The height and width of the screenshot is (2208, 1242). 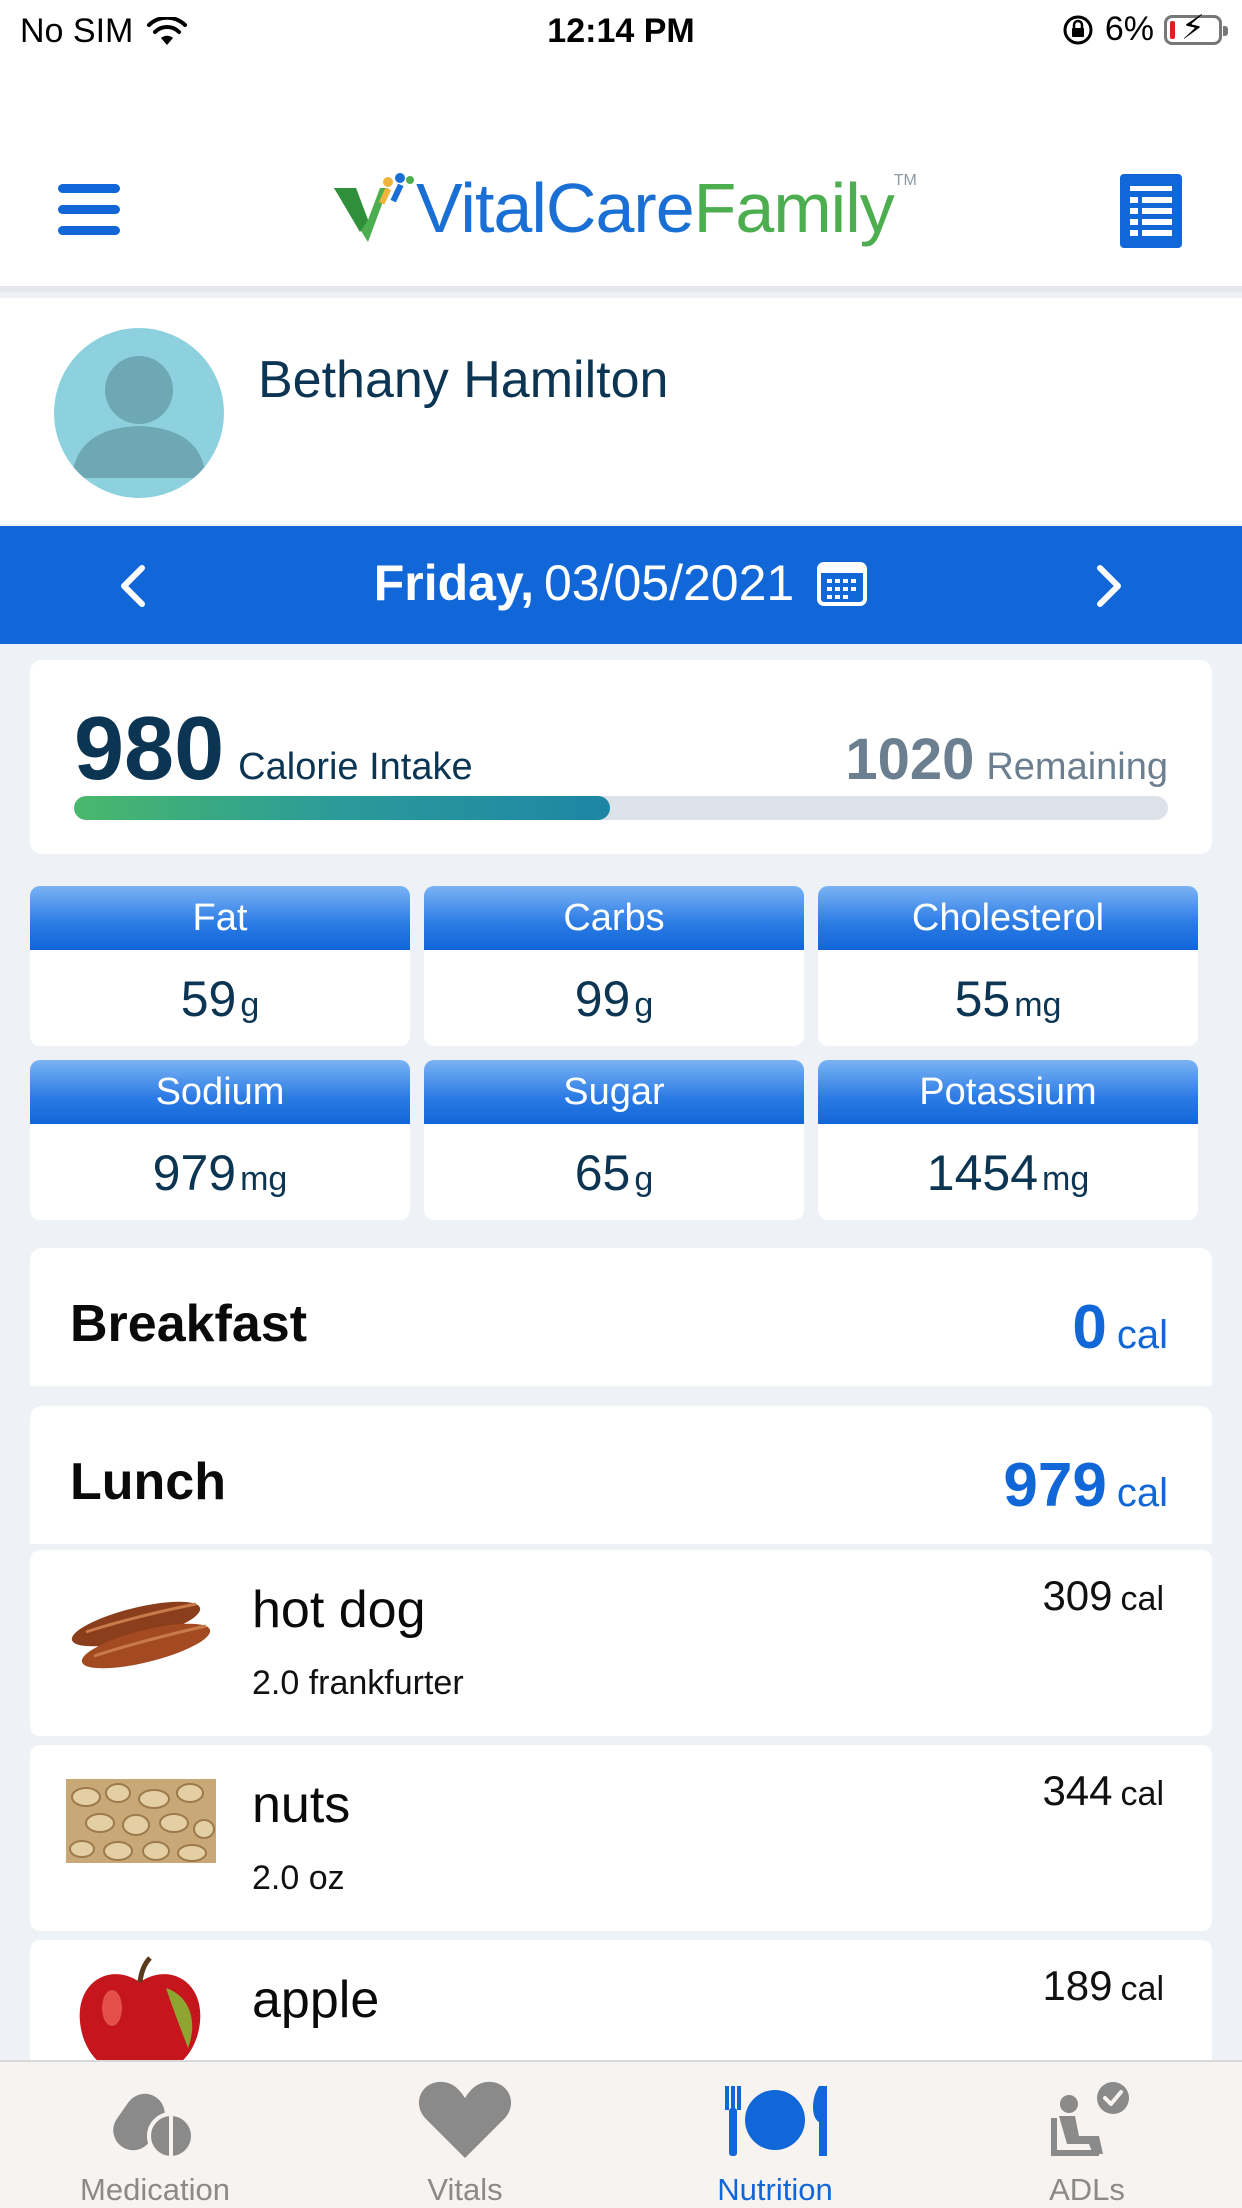 What do you see at coordinates (1008, 1092) in the screenshot?
I see `nutrient-label: Potassium` at bounding box center [1008, 1092].